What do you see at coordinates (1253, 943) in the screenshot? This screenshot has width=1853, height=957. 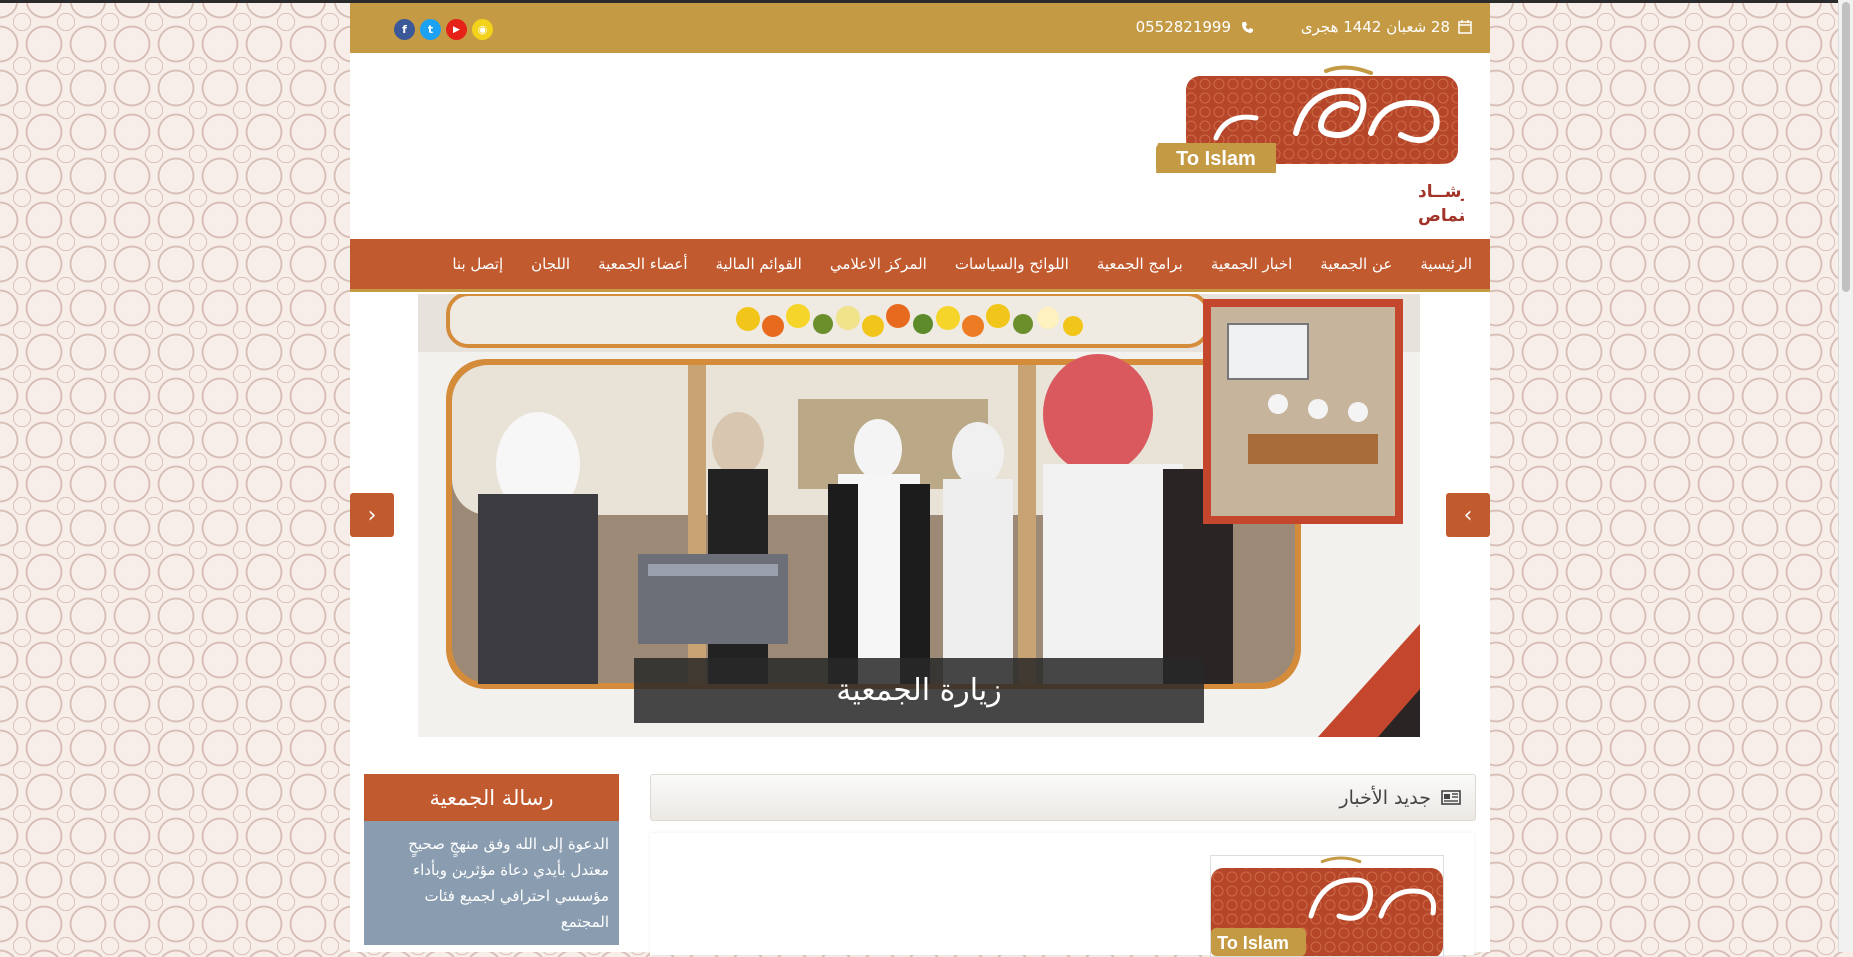 I see `news-thumbnail-badge: To Islam` at bounding box center [1253, 943].